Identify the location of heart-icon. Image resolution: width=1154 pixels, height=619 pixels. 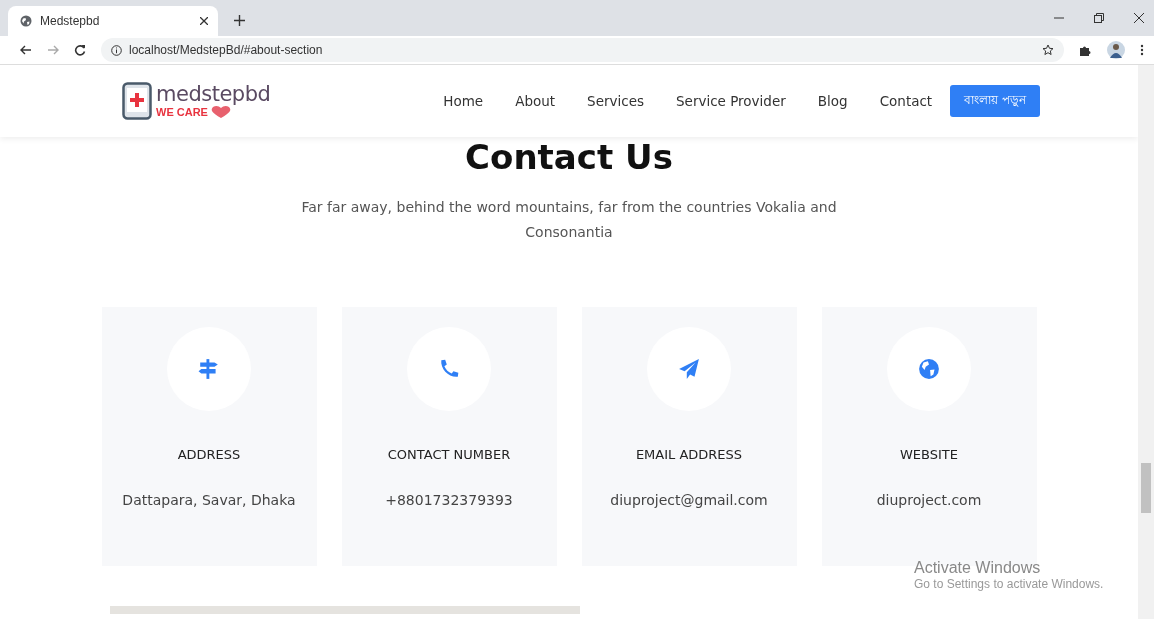
(220, 112).